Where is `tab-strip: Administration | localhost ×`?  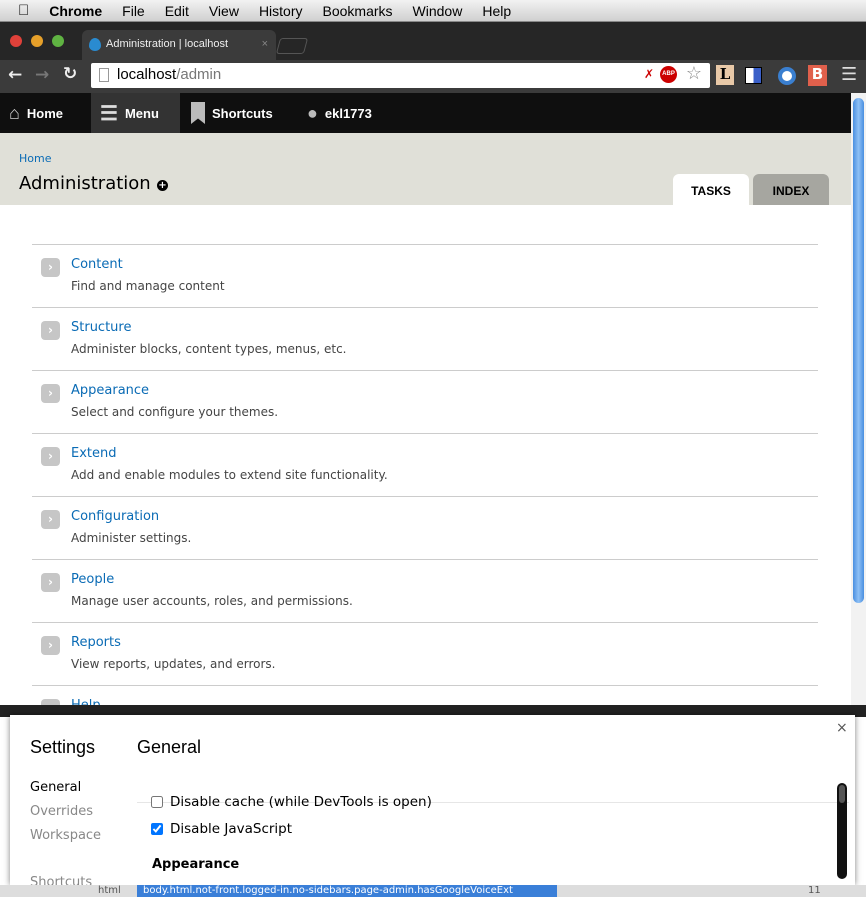
tab-strip: Administration | localhost × is located at coordinates (433, 41).